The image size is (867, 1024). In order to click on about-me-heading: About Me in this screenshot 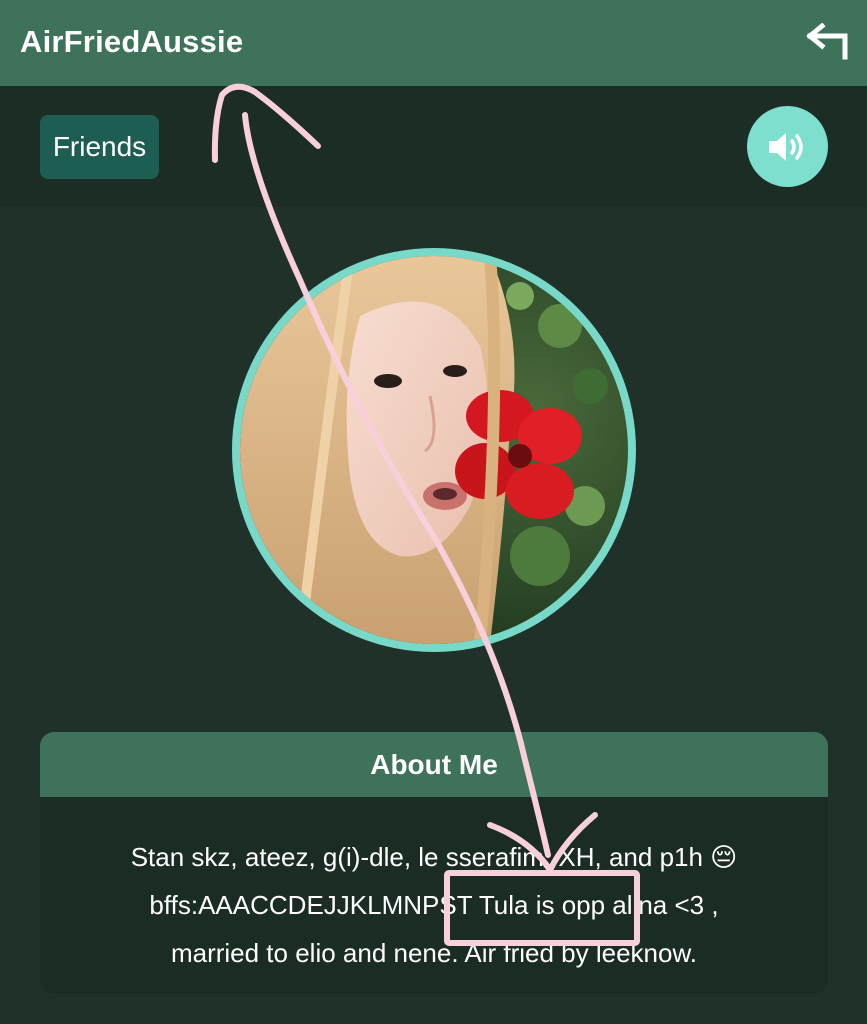, I will do `click(434, 764)`.